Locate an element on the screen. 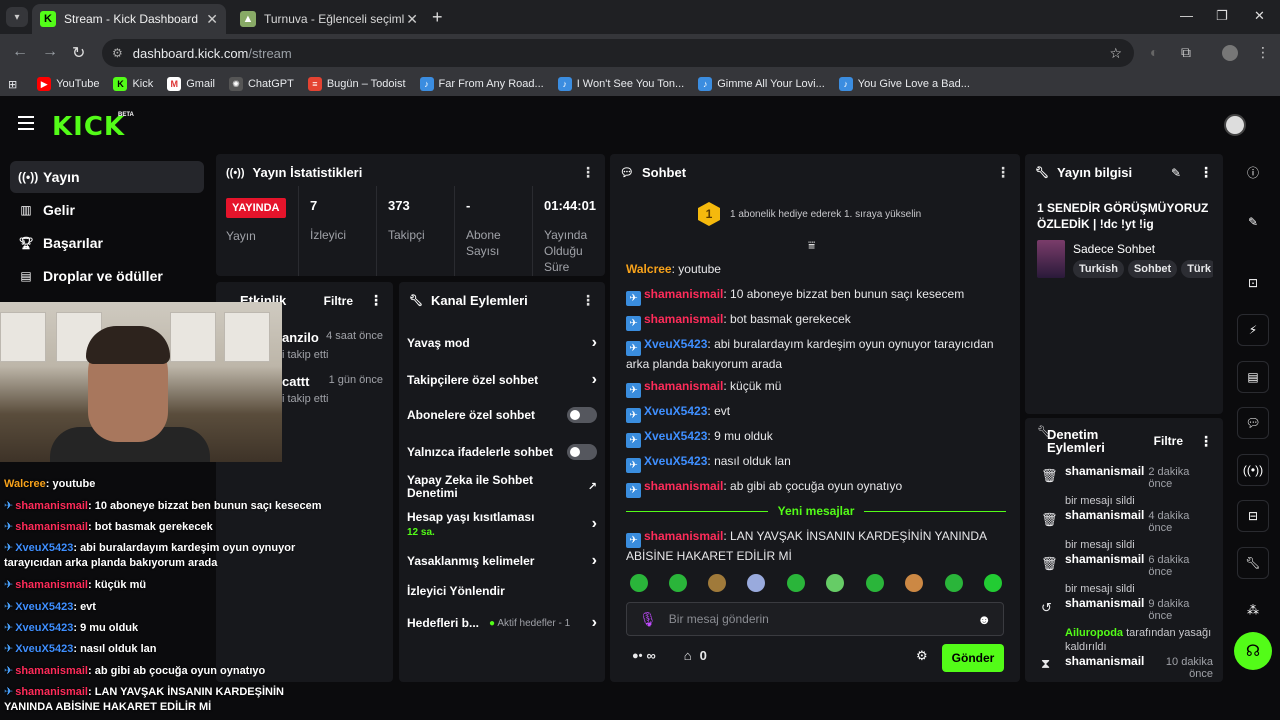  tag-chip: Türk is located at coordinates (1197, 269).